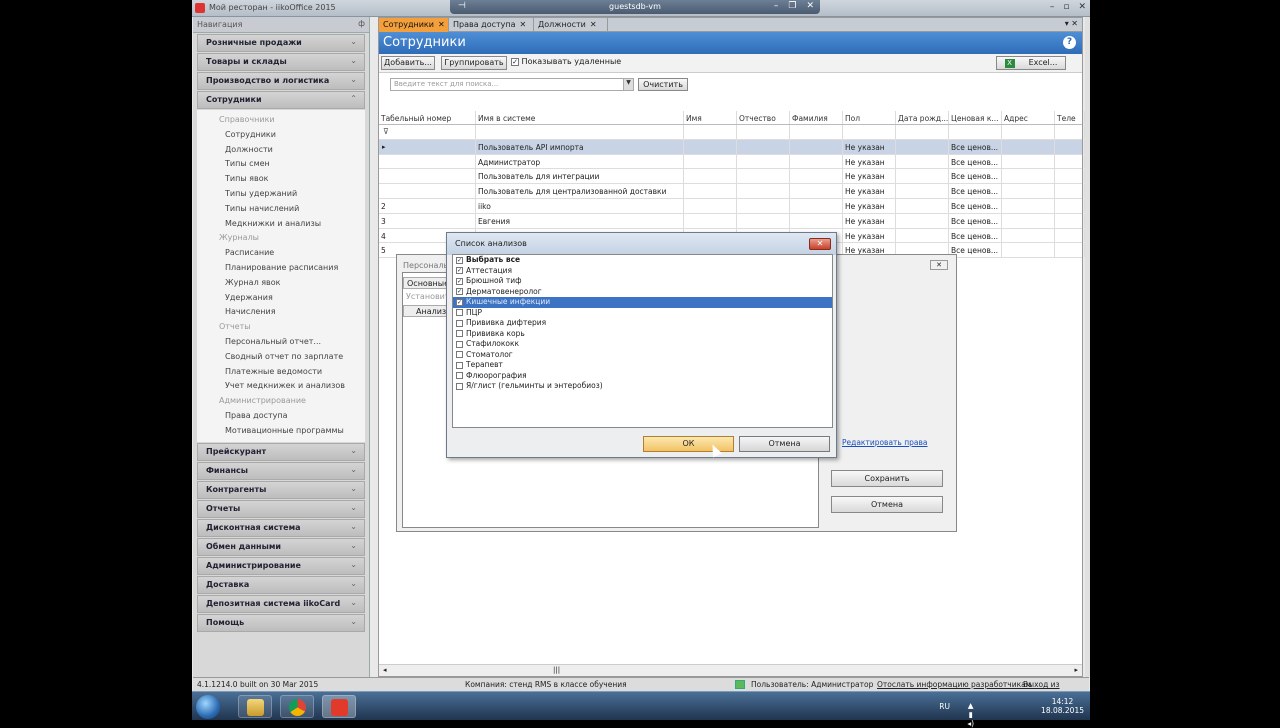 The width and height of the screenshot is (1280, 728). I want to click on analysis-list-item: ✓ Кишечные инфекции, so click(642, 302).